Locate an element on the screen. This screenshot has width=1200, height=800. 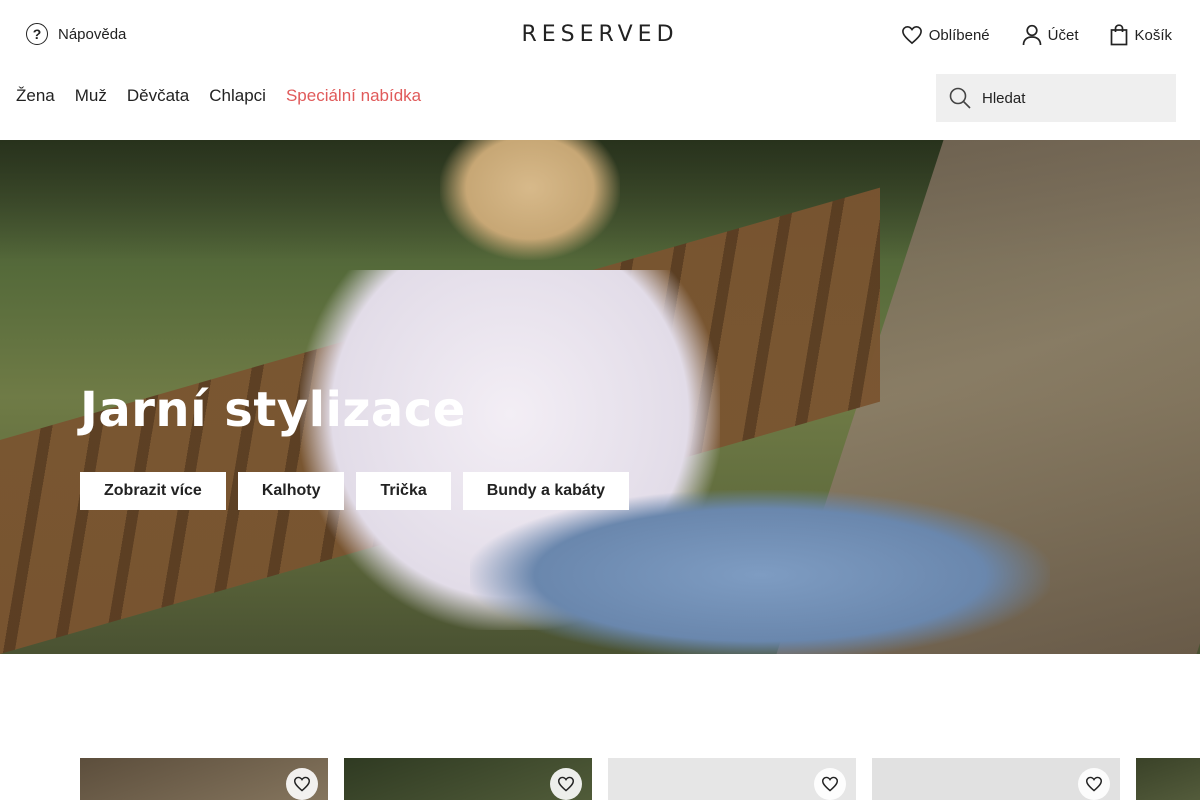
account-label: Účet is located at coordinates (1063, 35).